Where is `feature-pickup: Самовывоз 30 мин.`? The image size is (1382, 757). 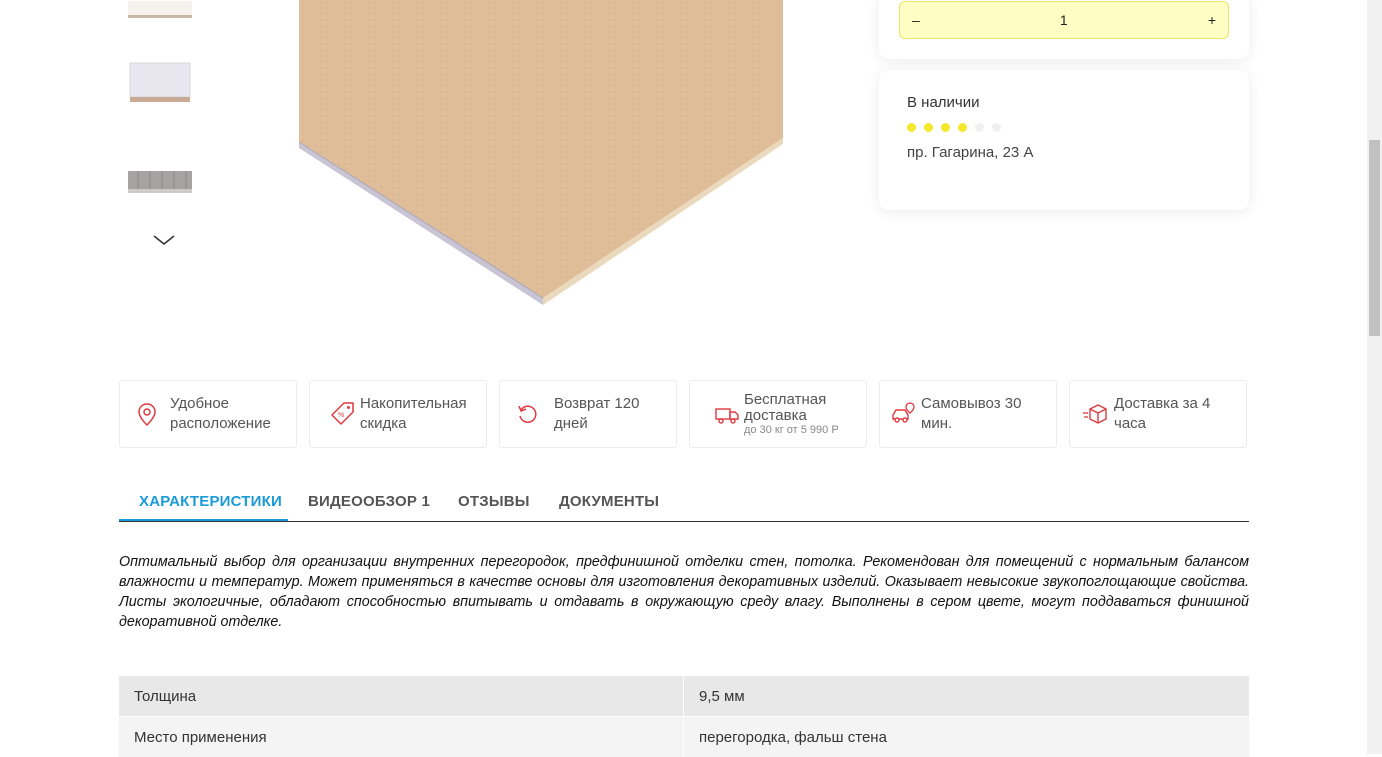
feature-pickup: Самовывоз 30 мин. is located at coordinates (968, 414).